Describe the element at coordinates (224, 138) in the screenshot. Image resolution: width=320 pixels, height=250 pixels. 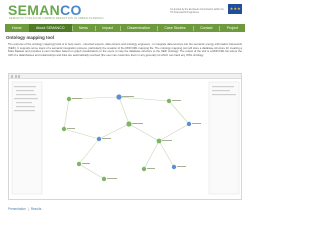
I see `right-properties-panel` at that location.